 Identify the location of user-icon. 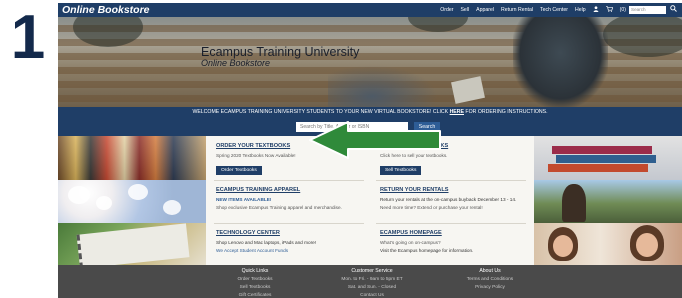
(596, 10).